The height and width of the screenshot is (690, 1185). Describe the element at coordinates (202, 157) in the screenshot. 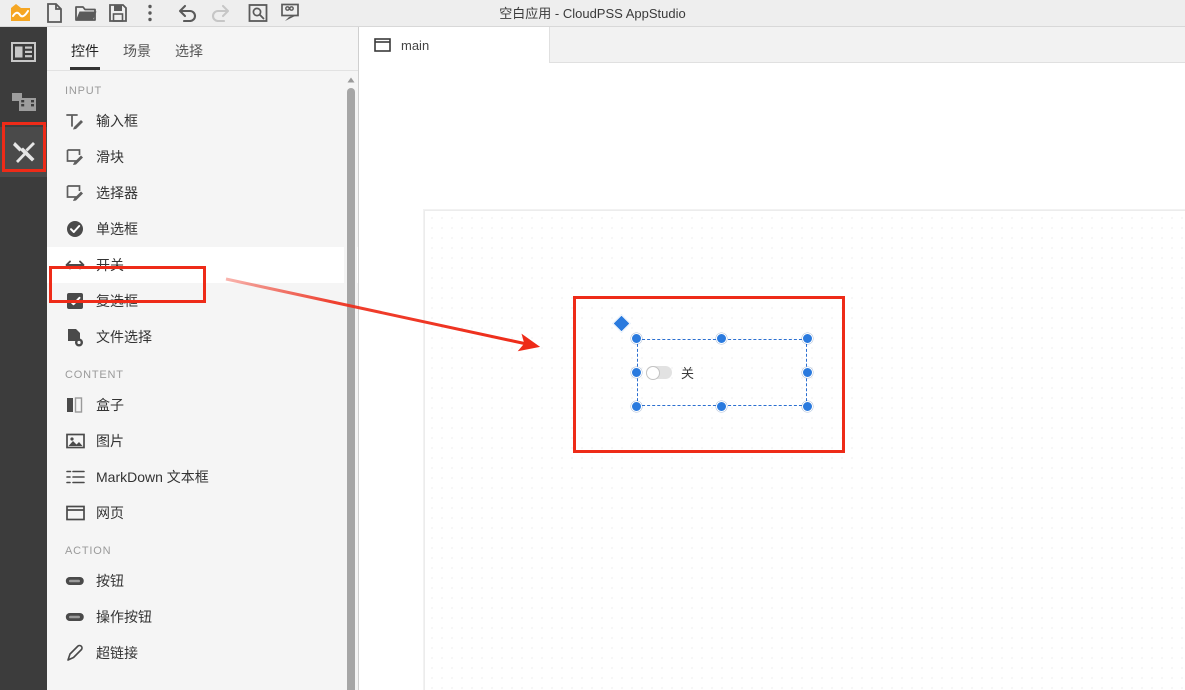

I see `list-item-slider: 滑块` at that location.